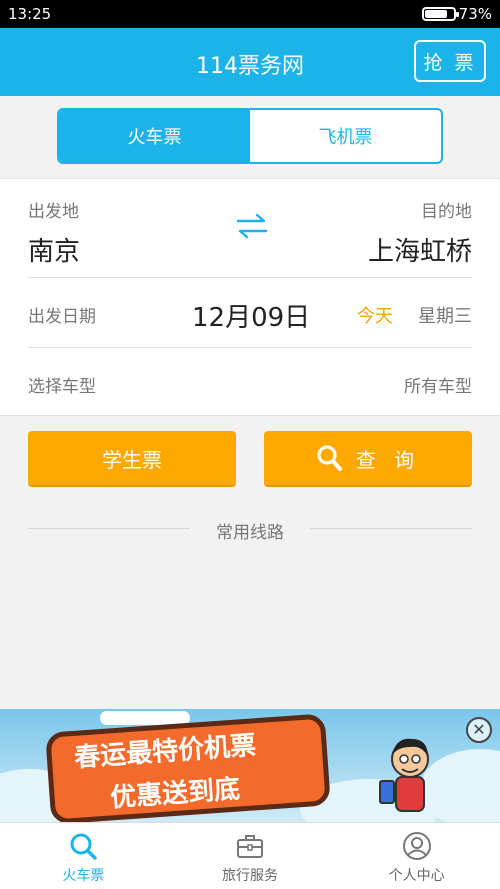 This screenshot has width=500, height=889. What do you see at coordinates (388, 459) in the screenshot?
I see `query-label: 查 询` at bounding box center [388, 459].